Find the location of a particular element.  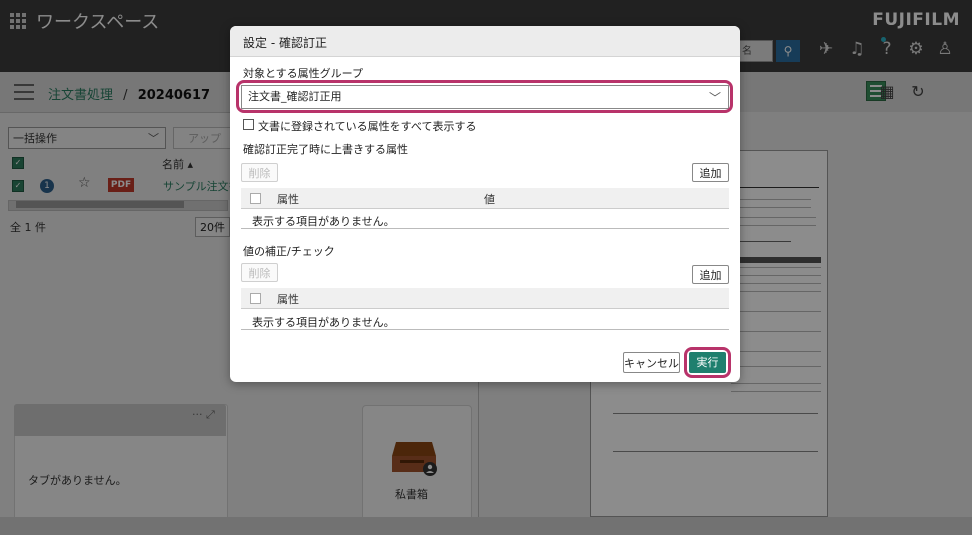

correction-delete-button: 削除 is located at coordinates (259, 272).